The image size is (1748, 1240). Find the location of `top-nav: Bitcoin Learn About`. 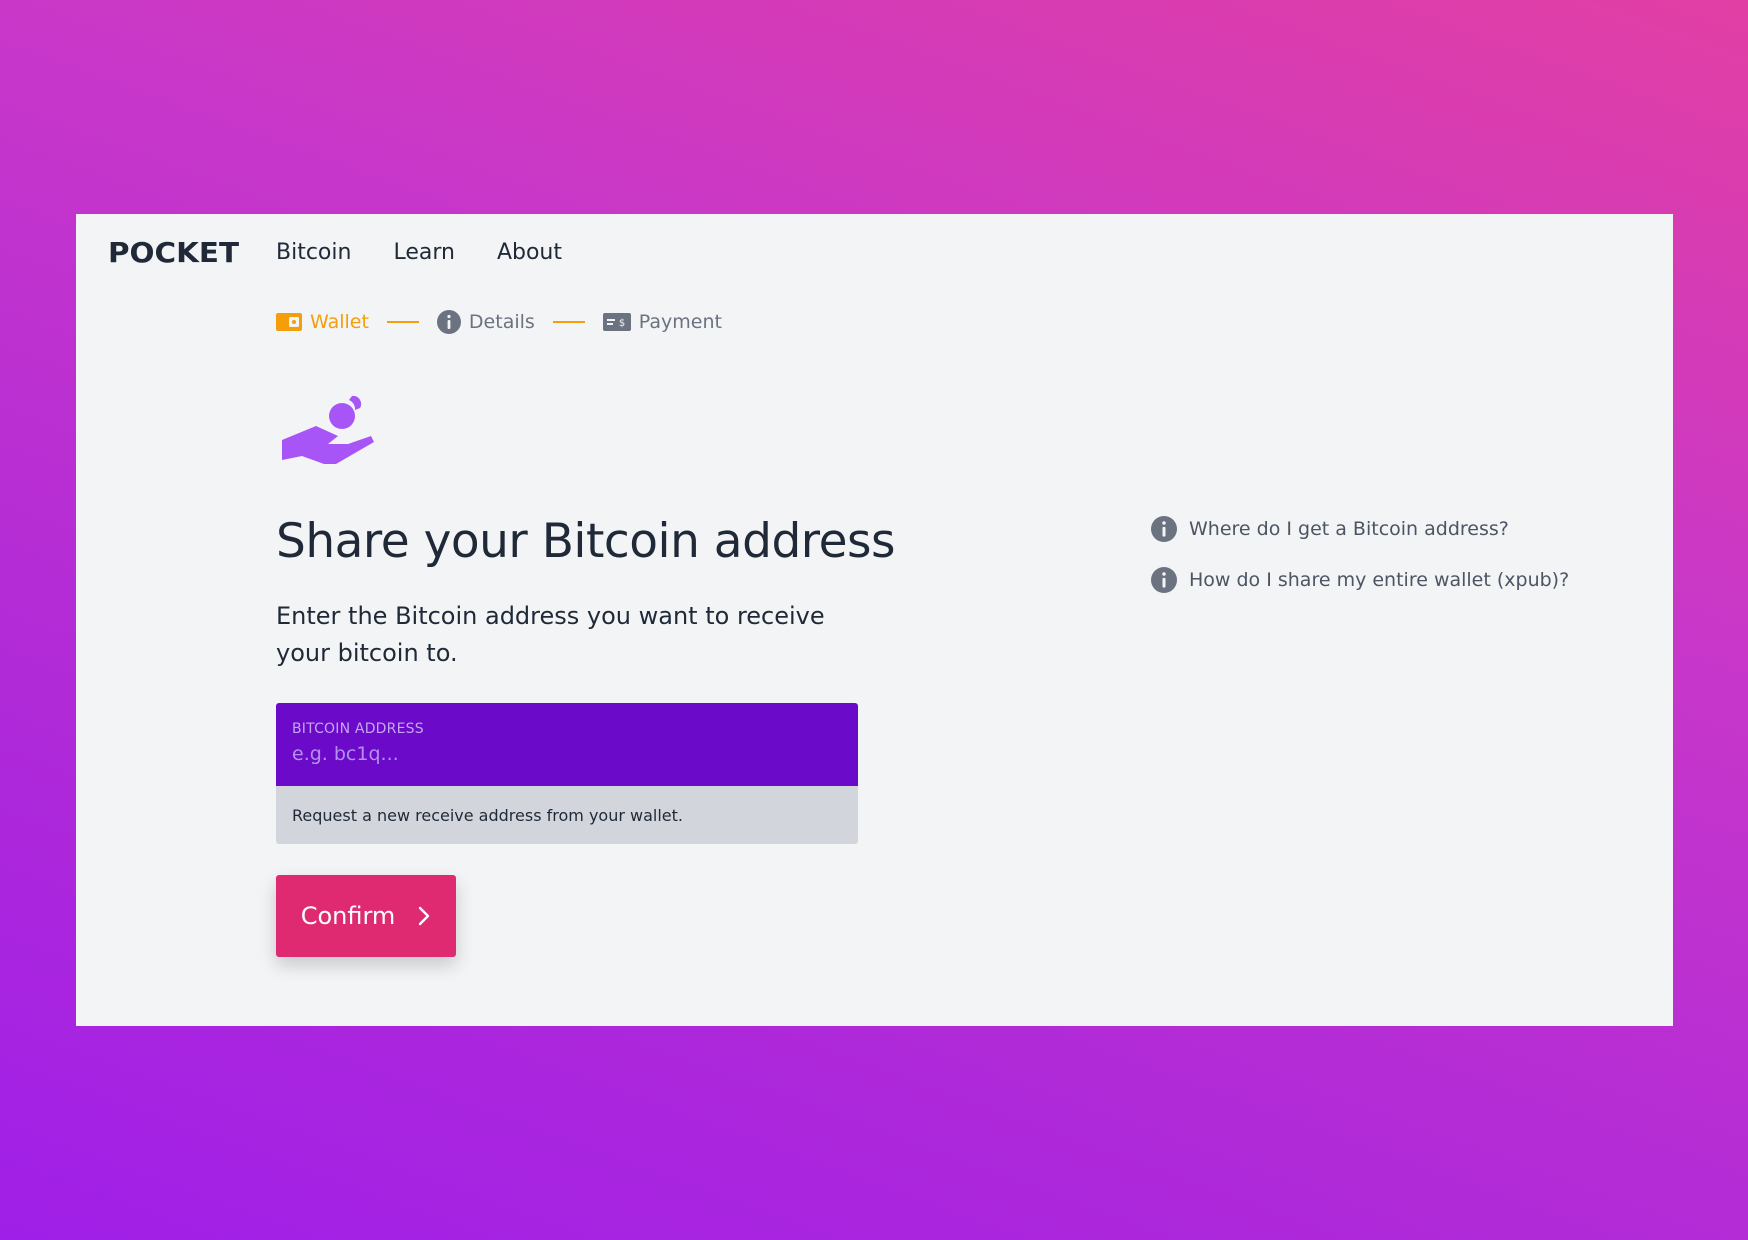

top-nav: Bitcoin Learn About is located at coordinates (419, 252).